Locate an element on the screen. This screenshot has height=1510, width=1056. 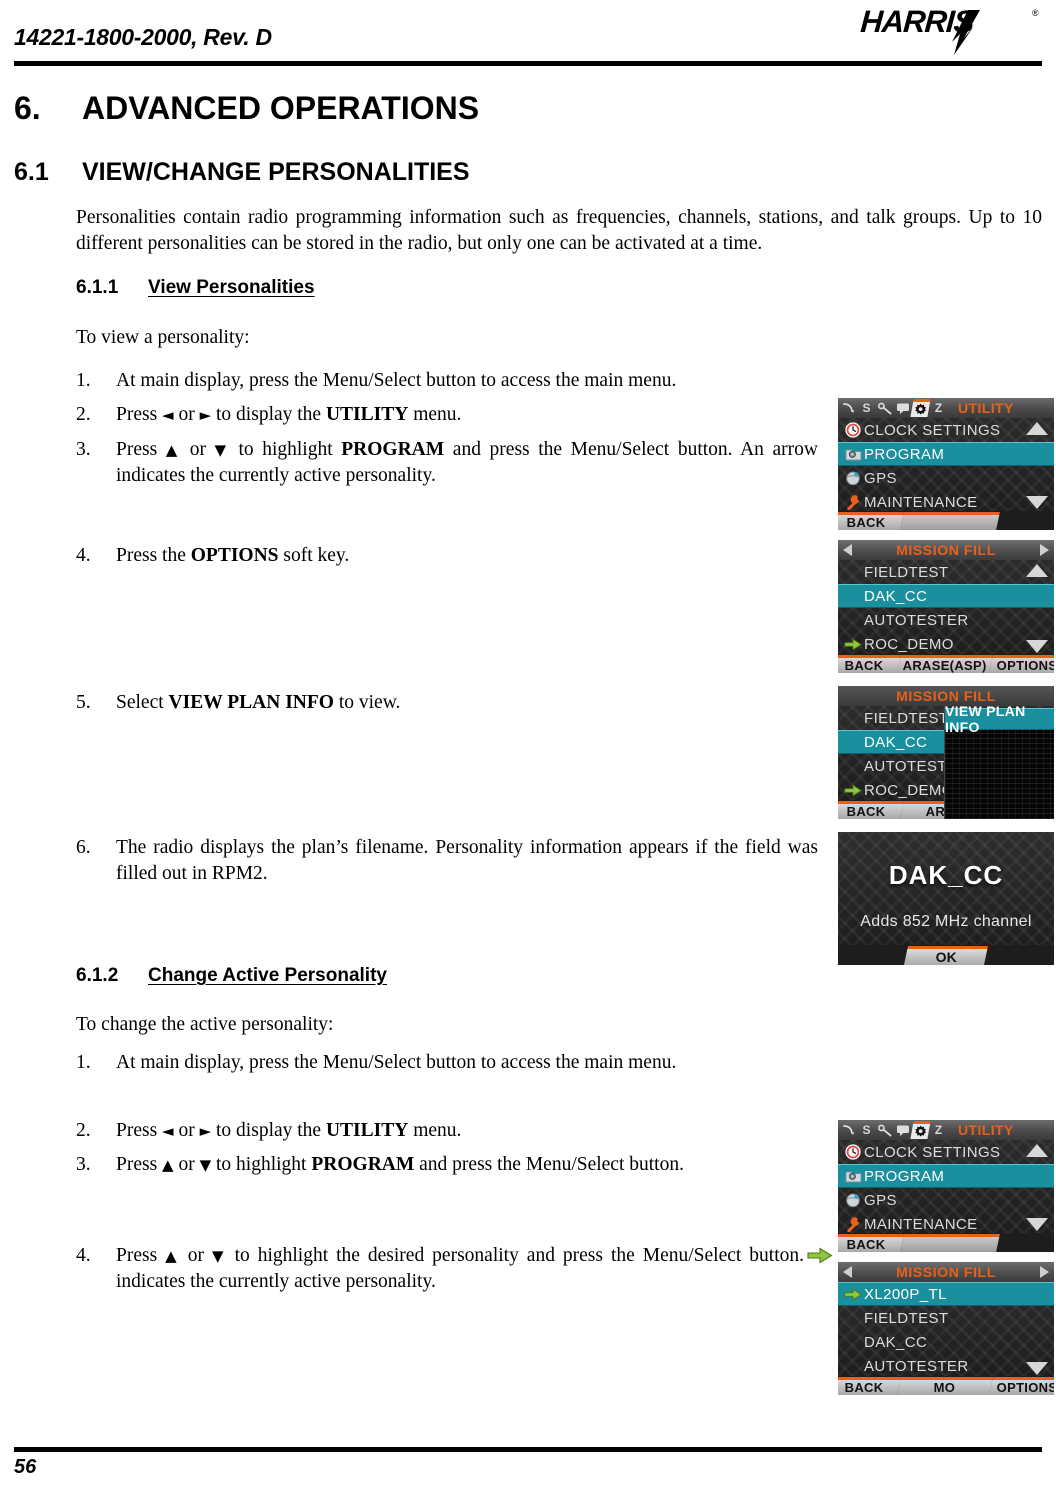
soft-key-bar: BACK ARASE(ASP) OPTIONS is located at coordinates (946, 663).